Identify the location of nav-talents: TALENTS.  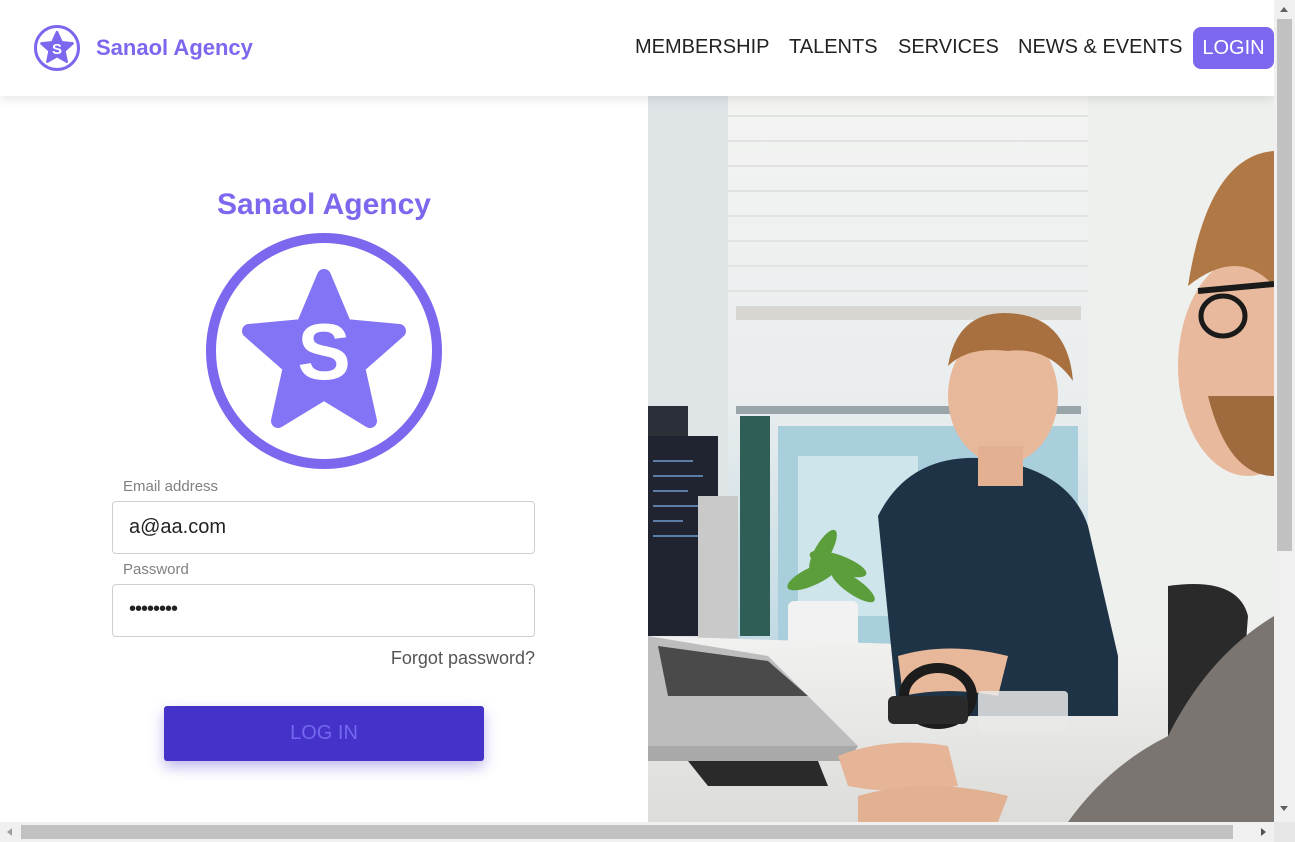
(833, 49).